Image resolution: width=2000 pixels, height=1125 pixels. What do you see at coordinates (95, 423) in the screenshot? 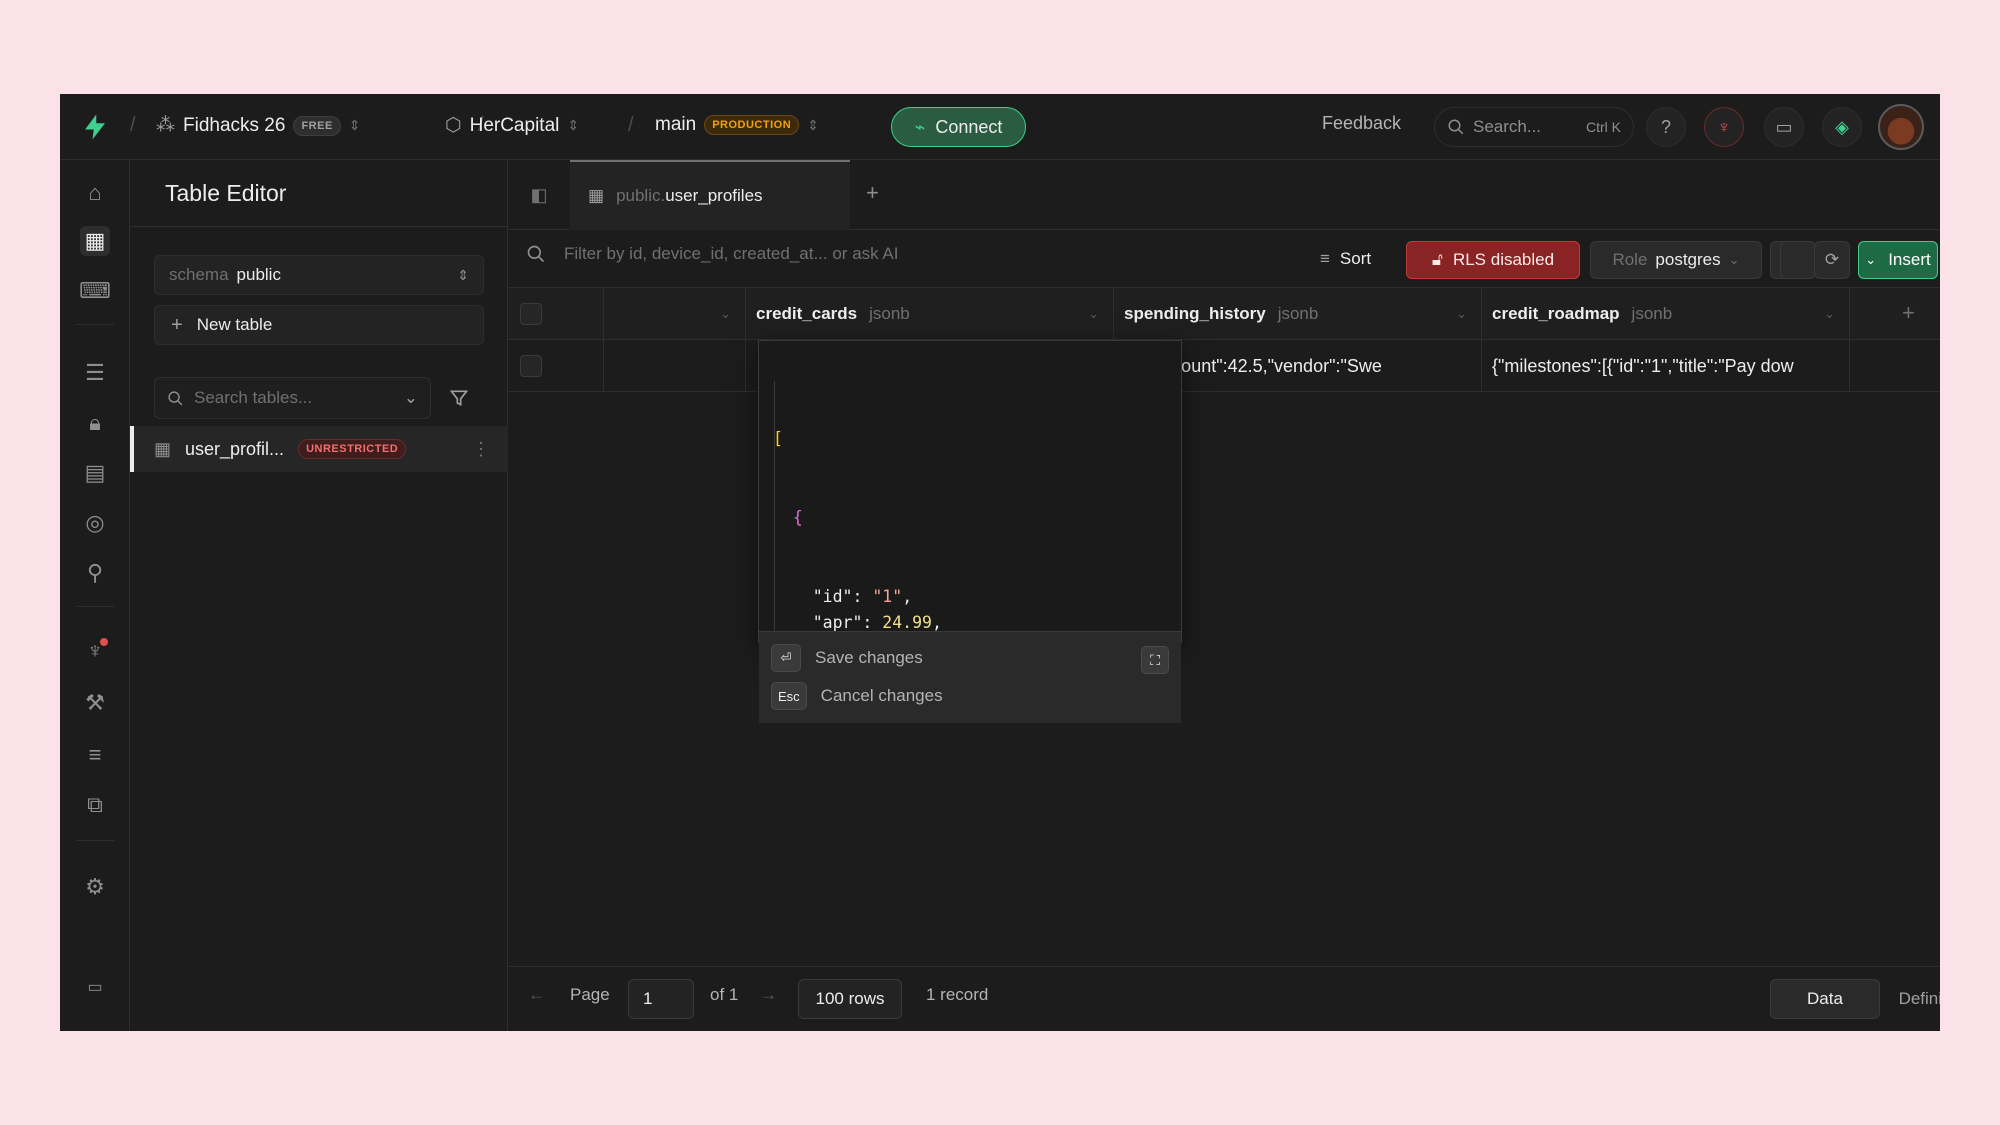
I see `lock-icon: 🔒︎` at bounding box center [95, 423].